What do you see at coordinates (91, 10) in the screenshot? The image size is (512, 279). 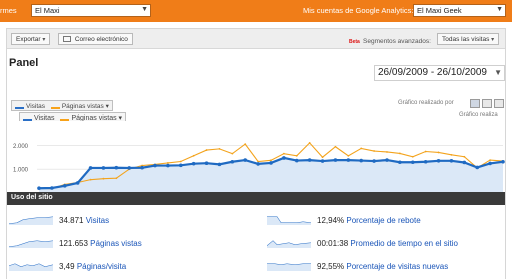 I see `account-select: El Maxi ▼` at bounding box center [91, 10].